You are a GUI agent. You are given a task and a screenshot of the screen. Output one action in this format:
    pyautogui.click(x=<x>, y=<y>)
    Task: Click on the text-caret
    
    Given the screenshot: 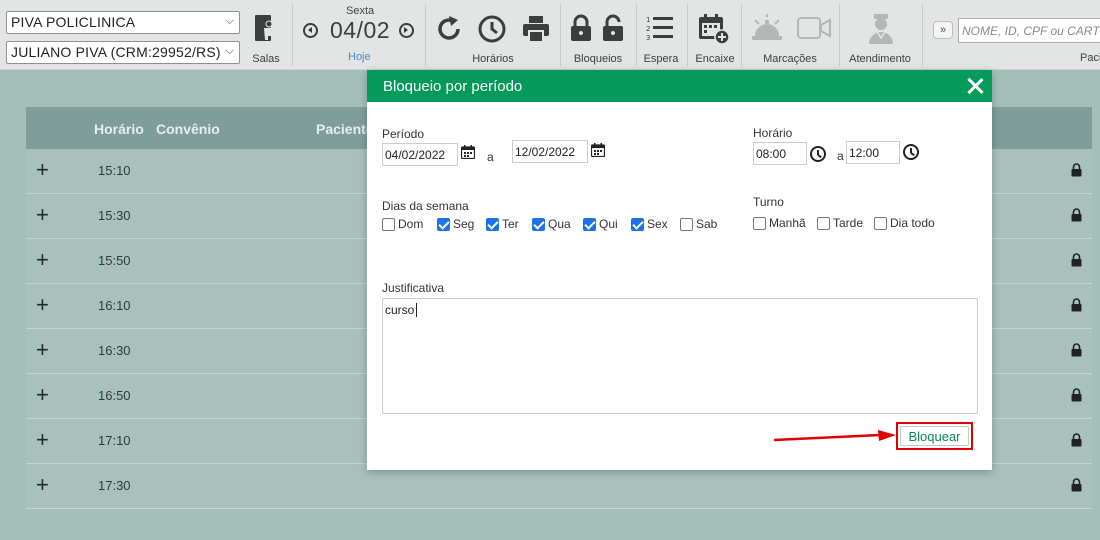 What is the action you would take?
    pyautogui.click(x=417, y=310)
    